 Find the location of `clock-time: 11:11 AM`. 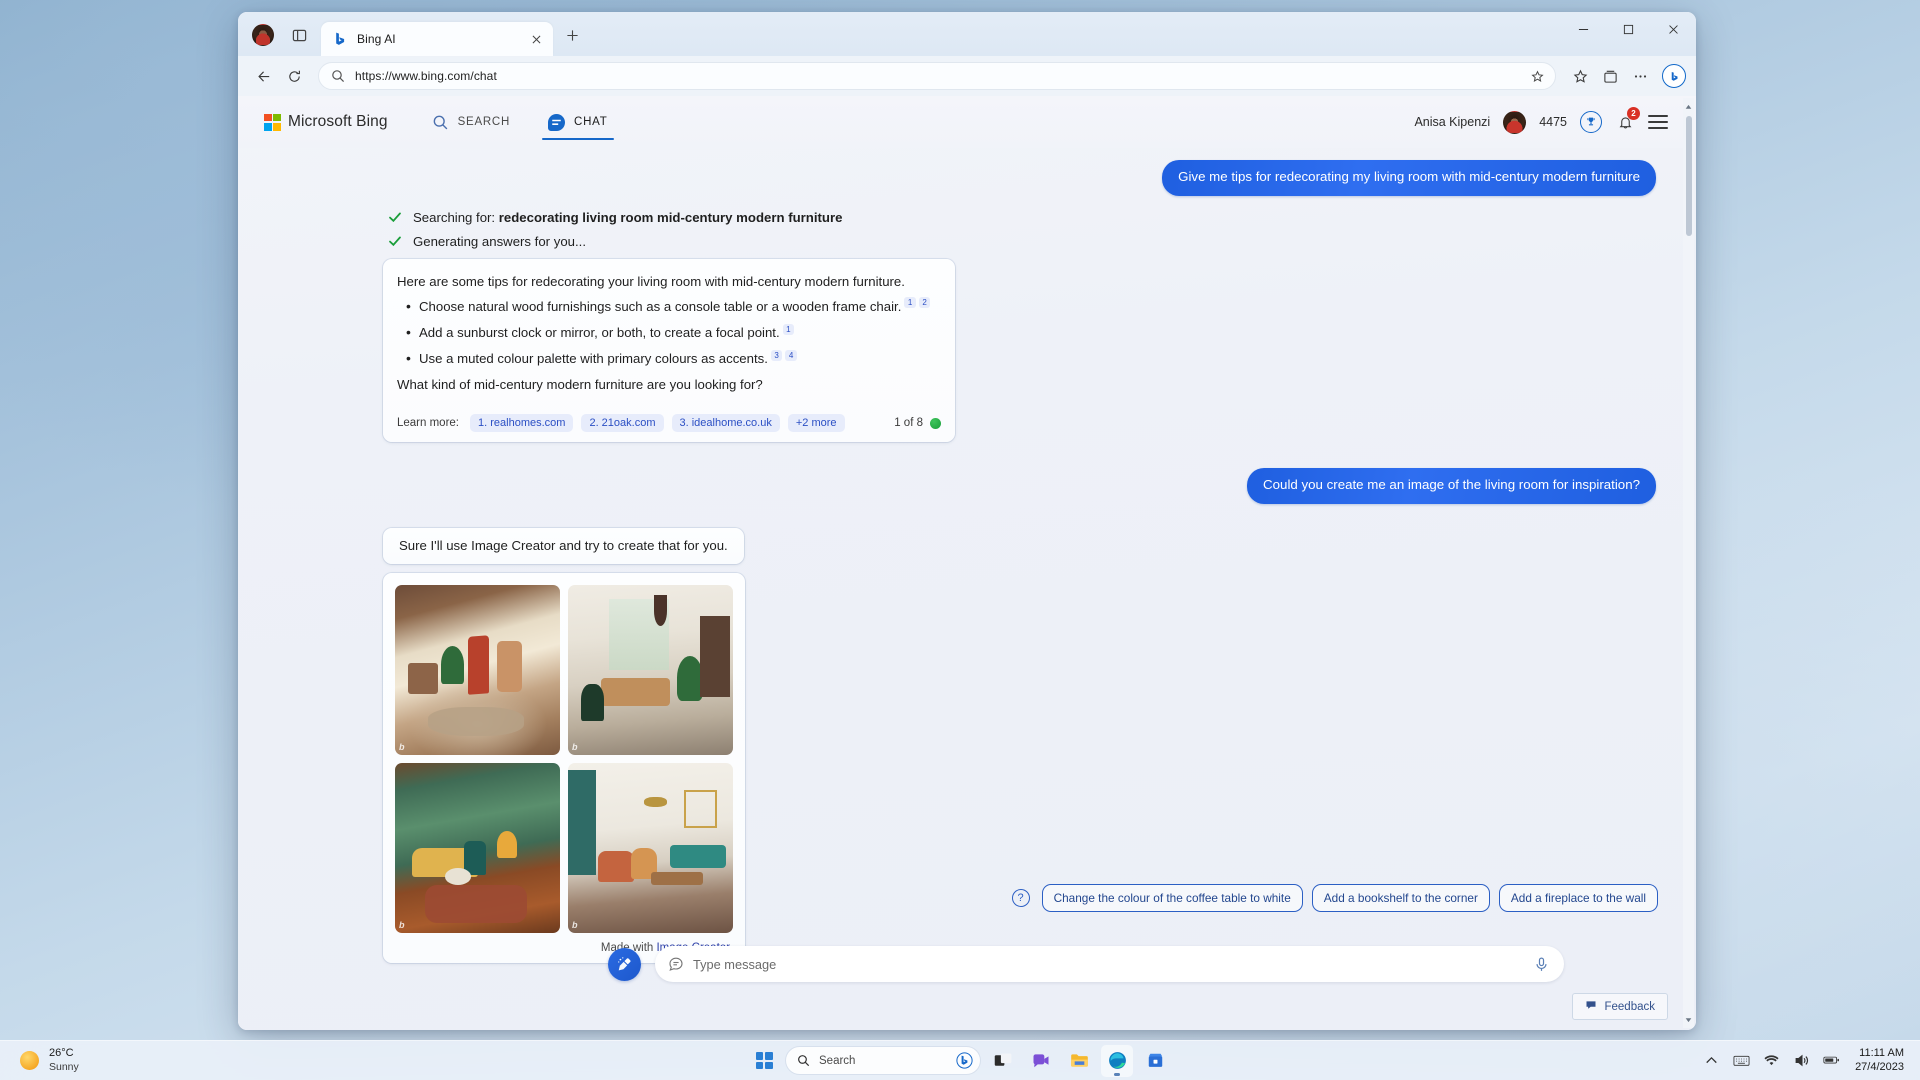

clock-time: 11:11 AM is located at coordinates (1881, 1053).